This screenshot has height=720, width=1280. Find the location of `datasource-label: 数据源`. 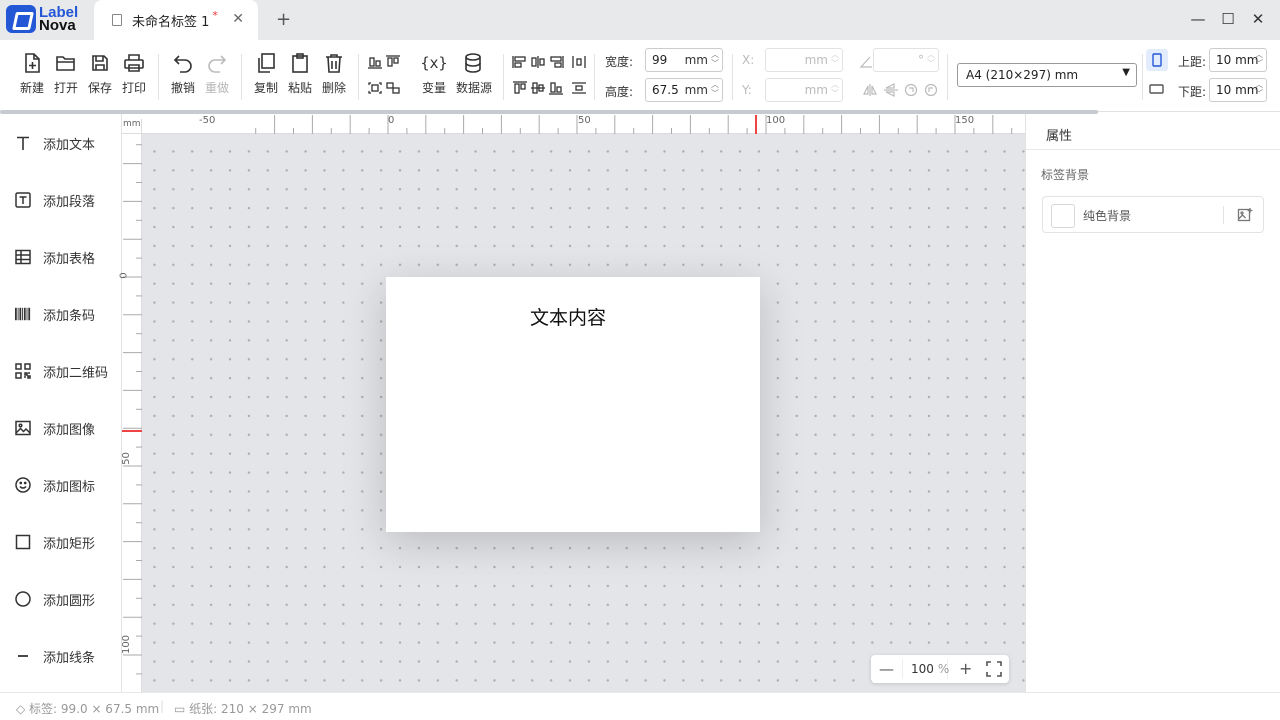

datasource-label: 数据源 is located at coordinates (474, 88).